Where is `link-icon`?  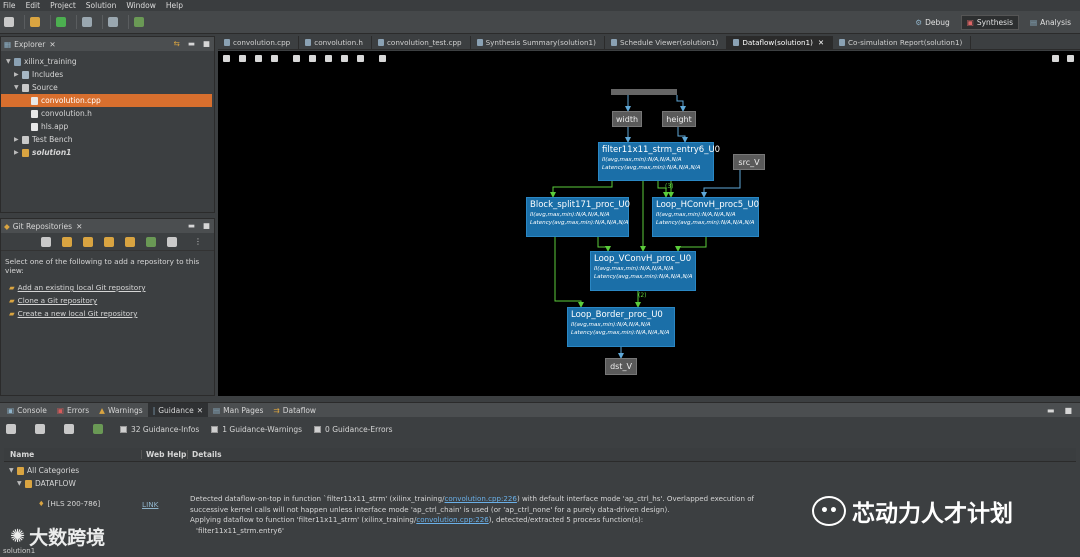
link-icon is located at coordinates (172, 241).